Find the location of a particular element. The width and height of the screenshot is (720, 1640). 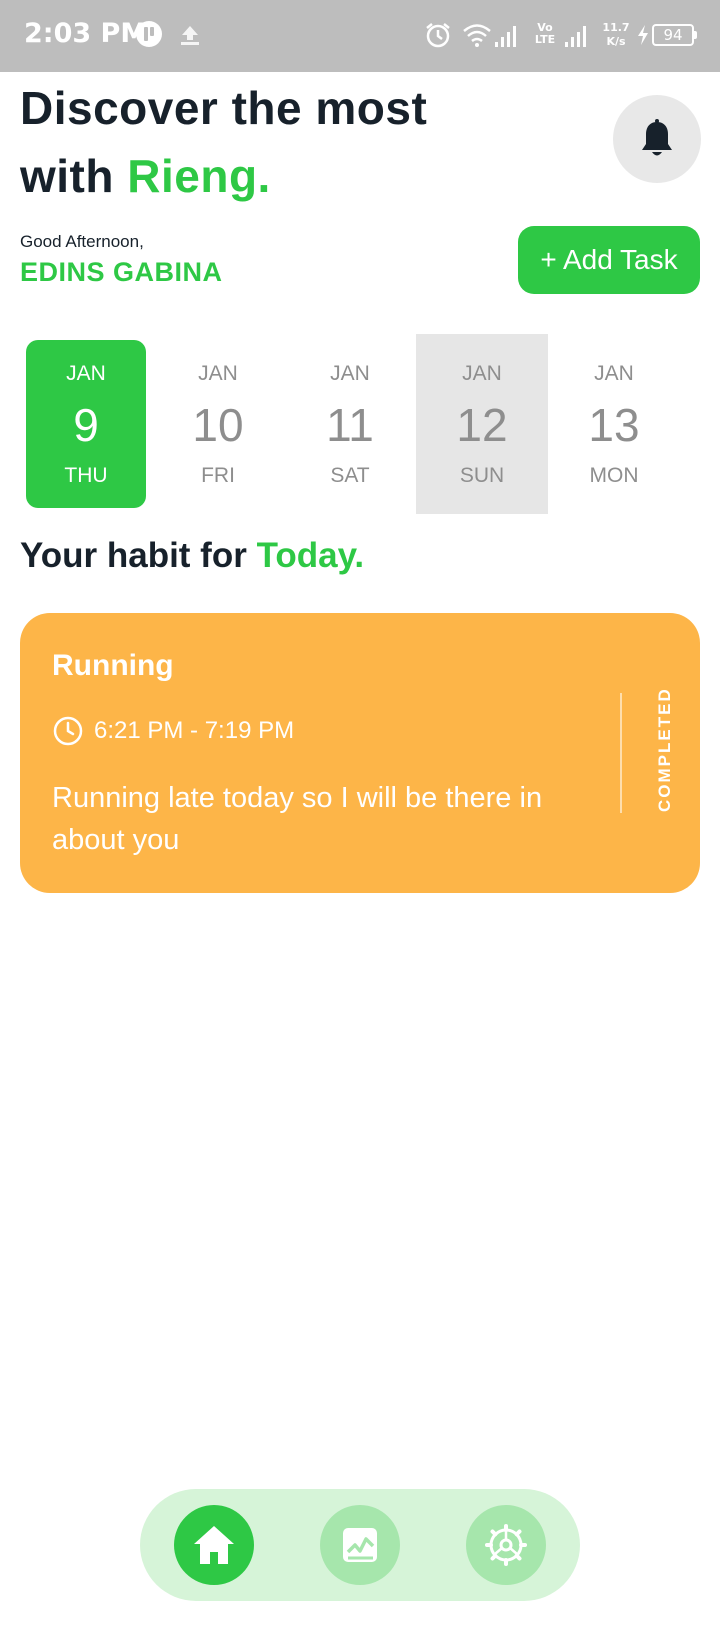

section-title: Your habit for Today. is located at coordinates (192, 556).